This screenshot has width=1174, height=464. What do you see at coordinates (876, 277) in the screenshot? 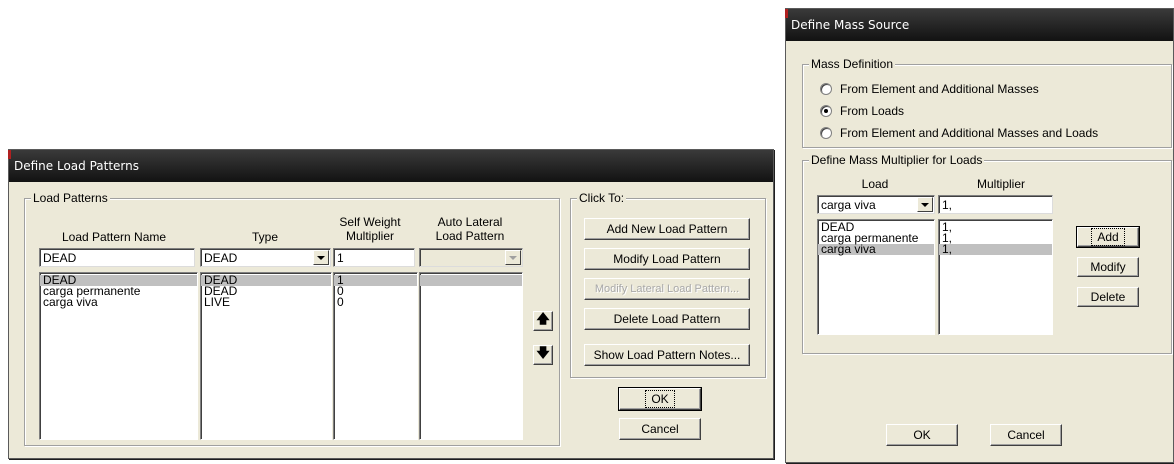
I see `load-list: DEAD carga permanente carga viva` at bounding box center [876, 277].